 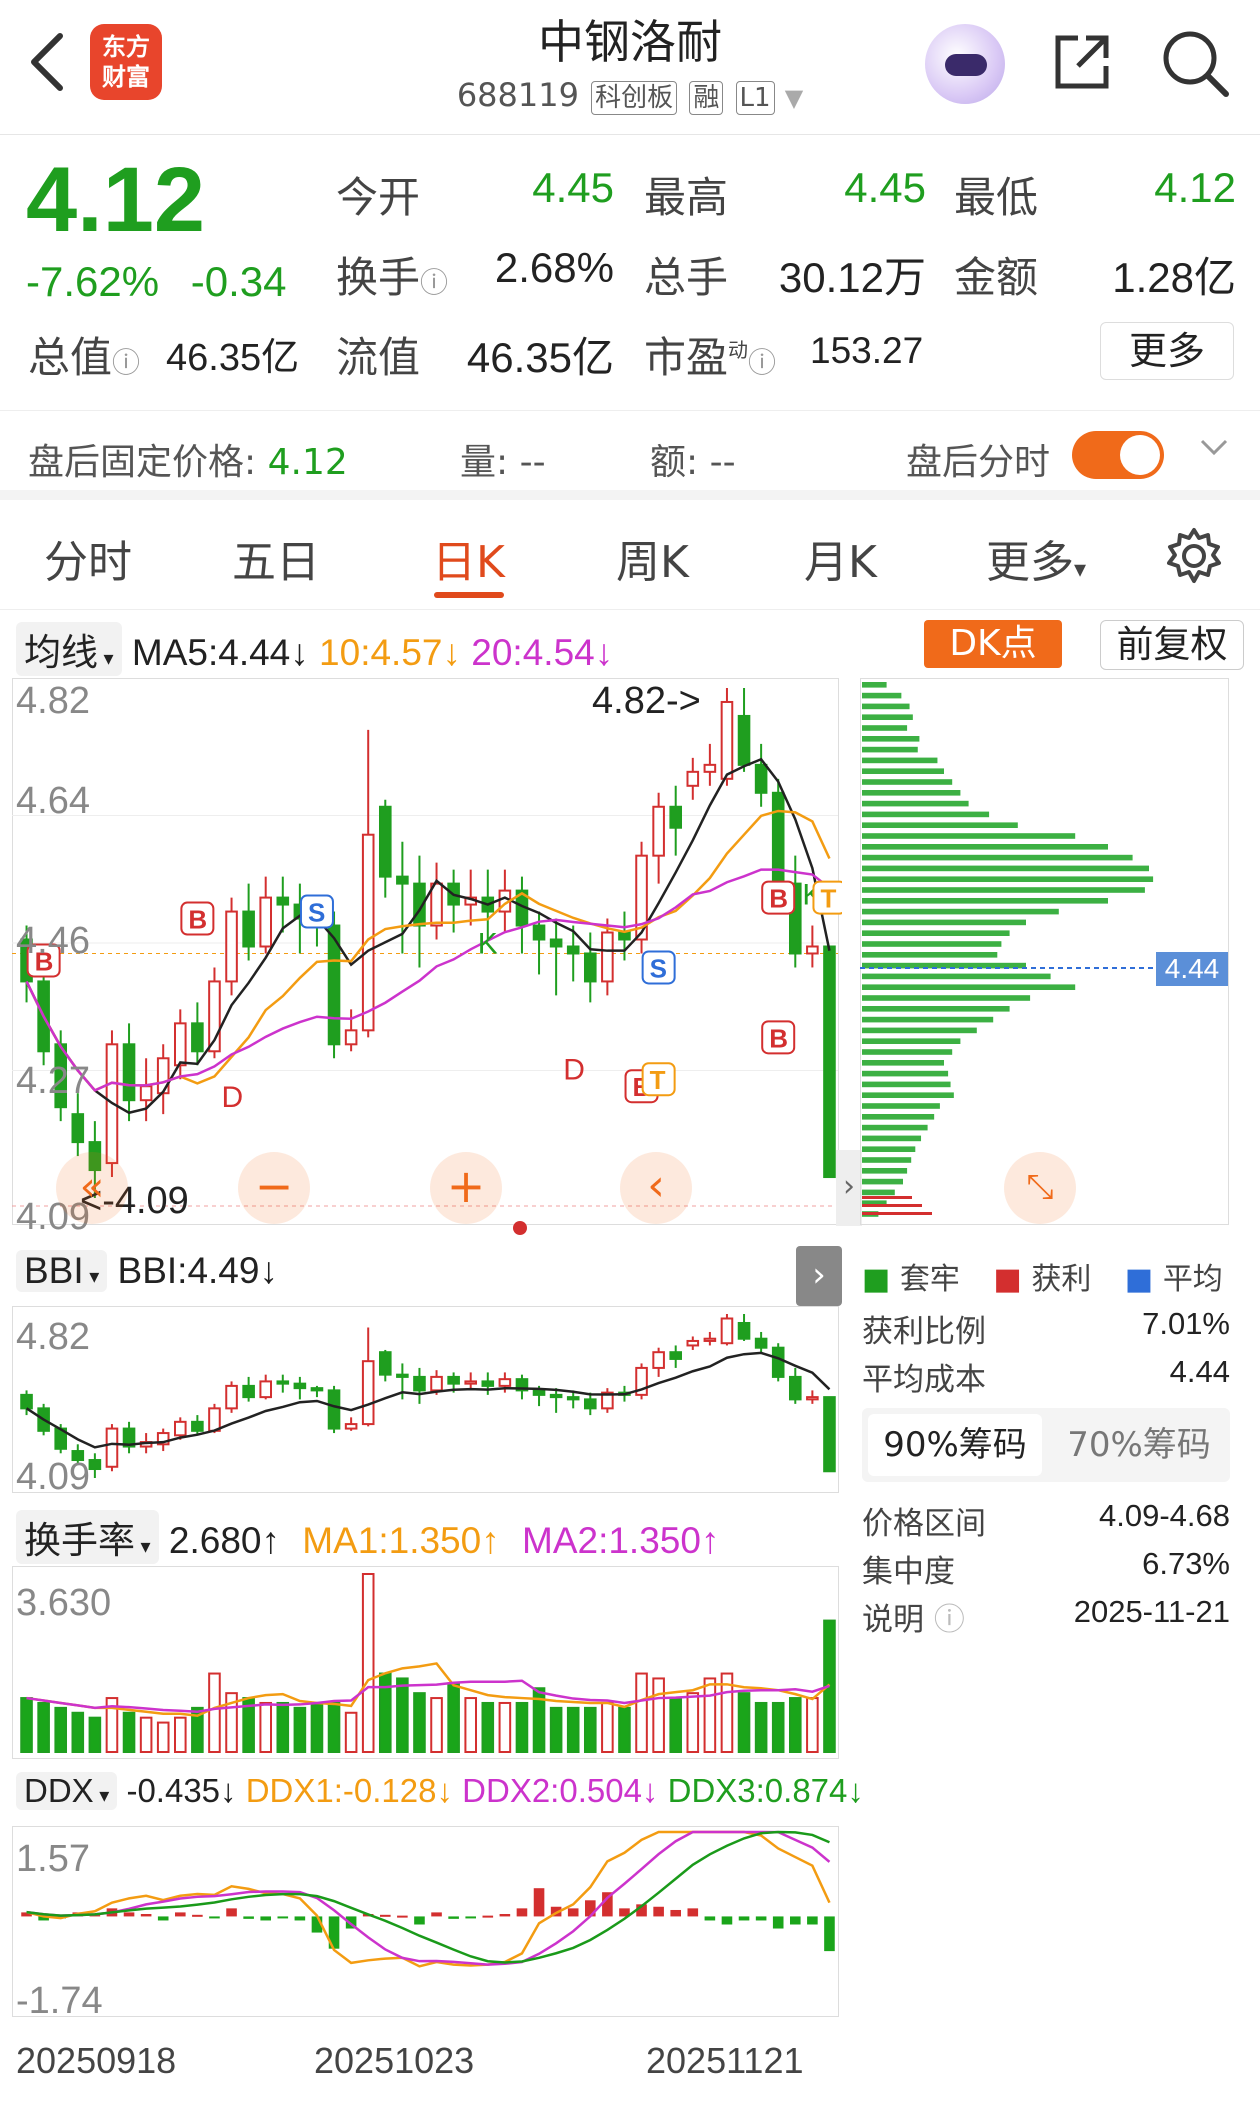 What do you see at coordinates (62, 1271) in the screenshot?
I see `bbi-selector: BBI ▾` at bounding box center [62, 1271].